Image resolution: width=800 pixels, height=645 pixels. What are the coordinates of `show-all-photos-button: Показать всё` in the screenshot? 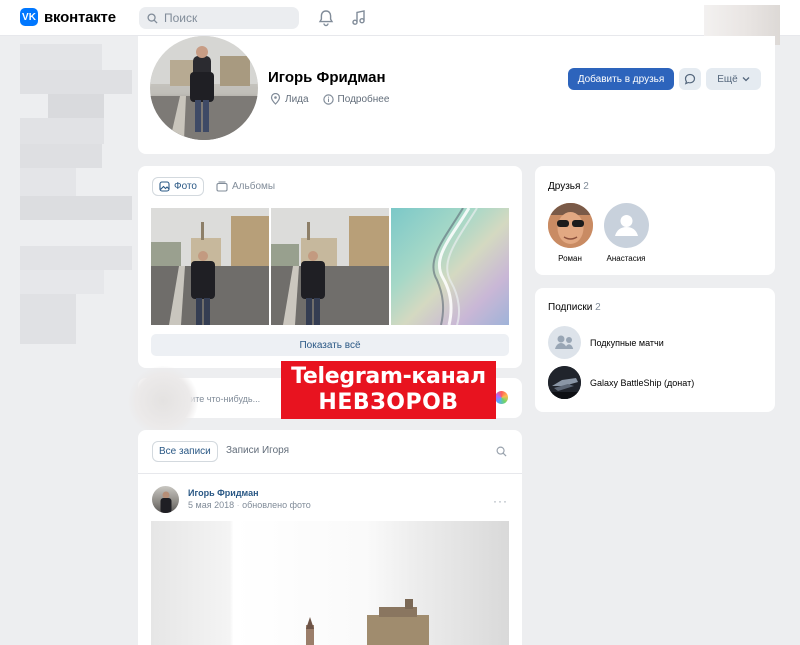 It's located at (330, 345).